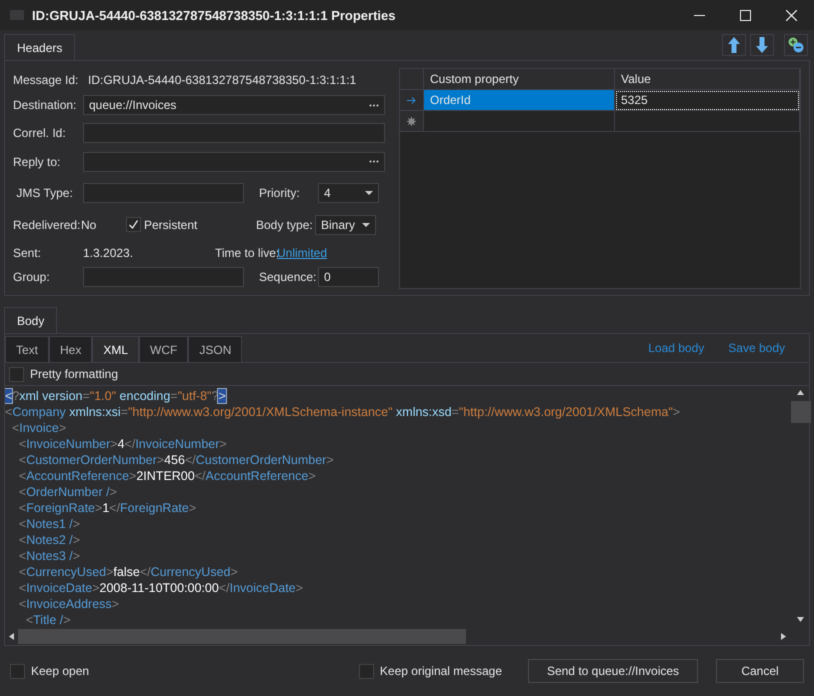 This screenshot has width=814, height=696. What do you see at coordinates (343, 412) in the screenshot?
I see `code-line: <Company xmlns:xsi="http://www.w3.org/2001/XMLSchema-instance" xmlns:xsd="http://www.w3.org/2001/XMLSchema">` at bounding box center [343, 412].